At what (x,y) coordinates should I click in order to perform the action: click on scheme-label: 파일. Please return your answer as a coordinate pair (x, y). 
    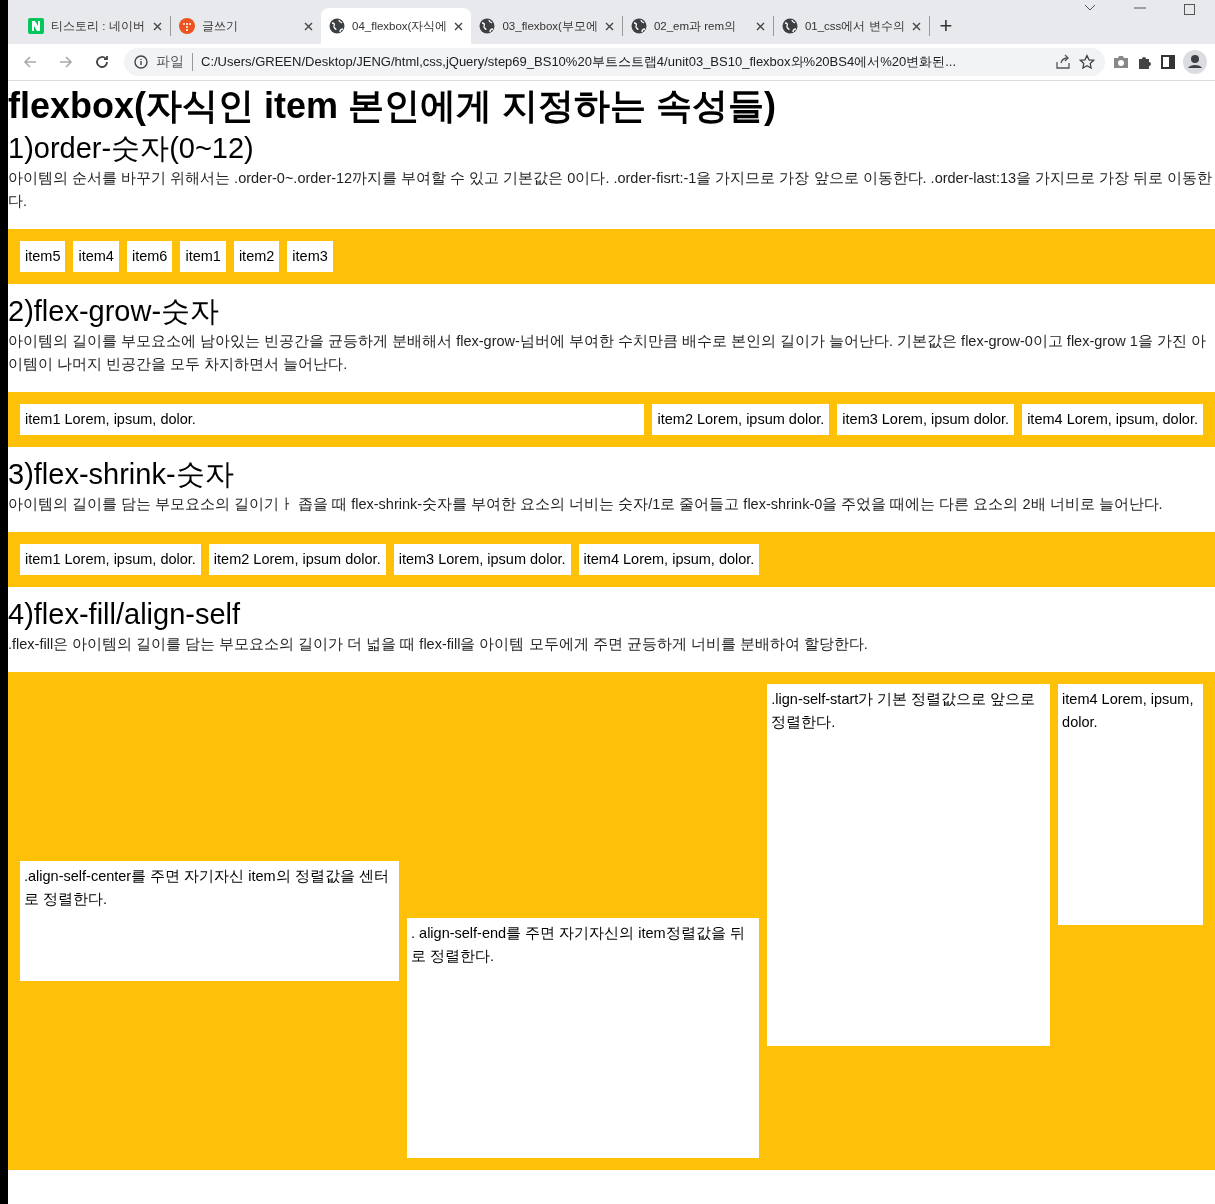
    Looking at the image, I should click on (174, 62).